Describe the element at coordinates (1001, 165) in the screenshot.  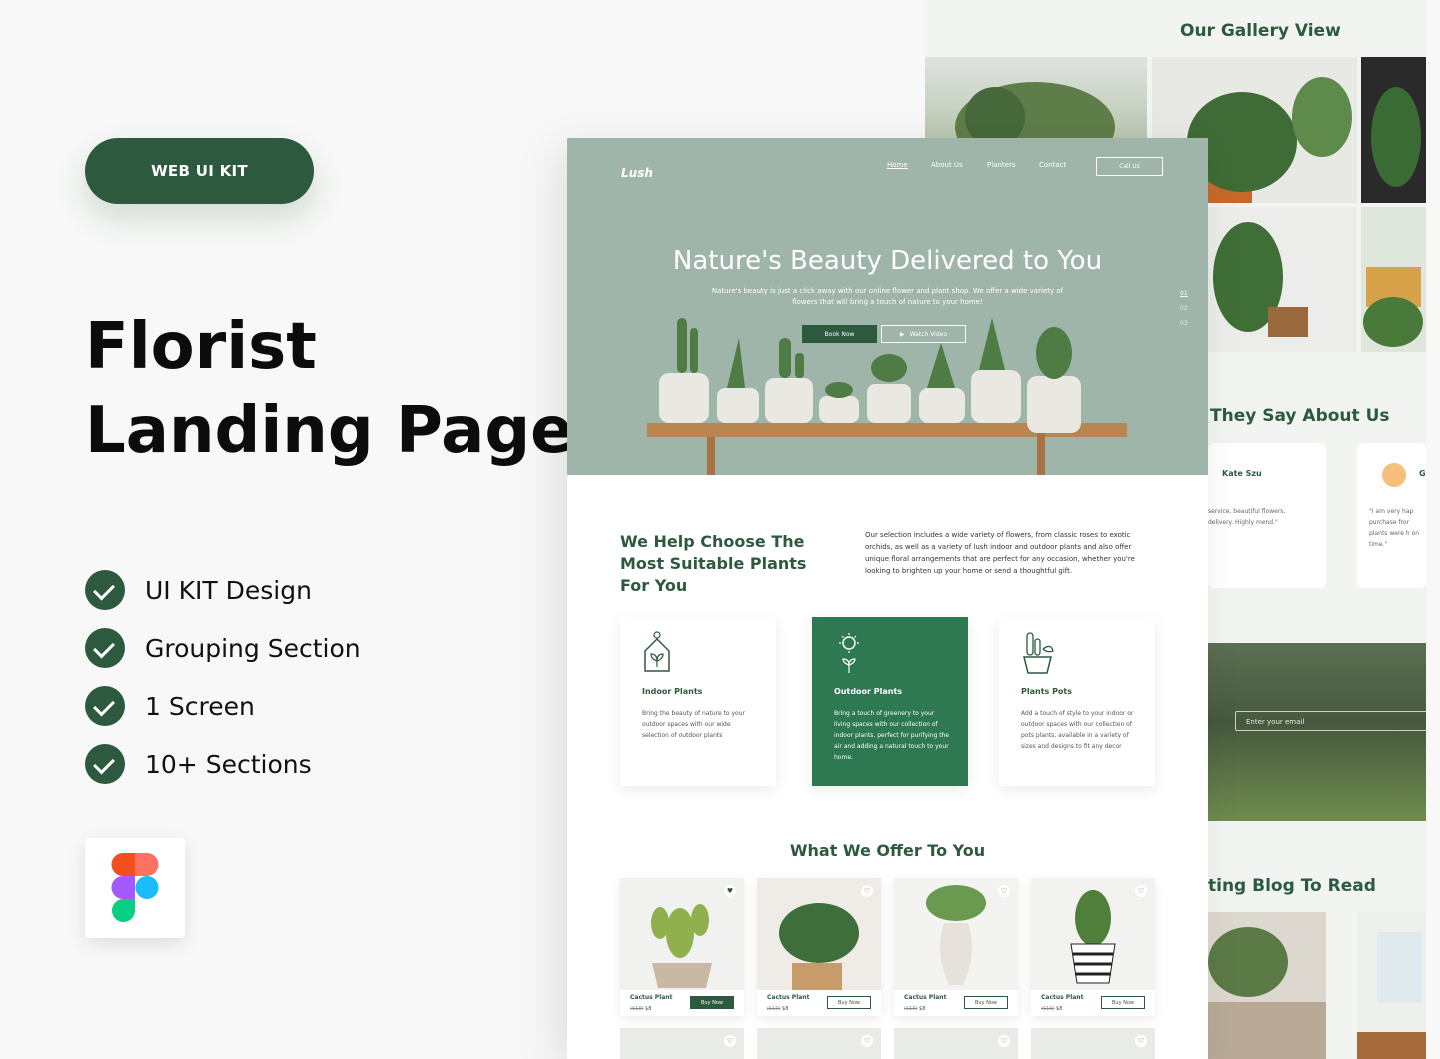
I see `nav-planters: Planters` at that location.